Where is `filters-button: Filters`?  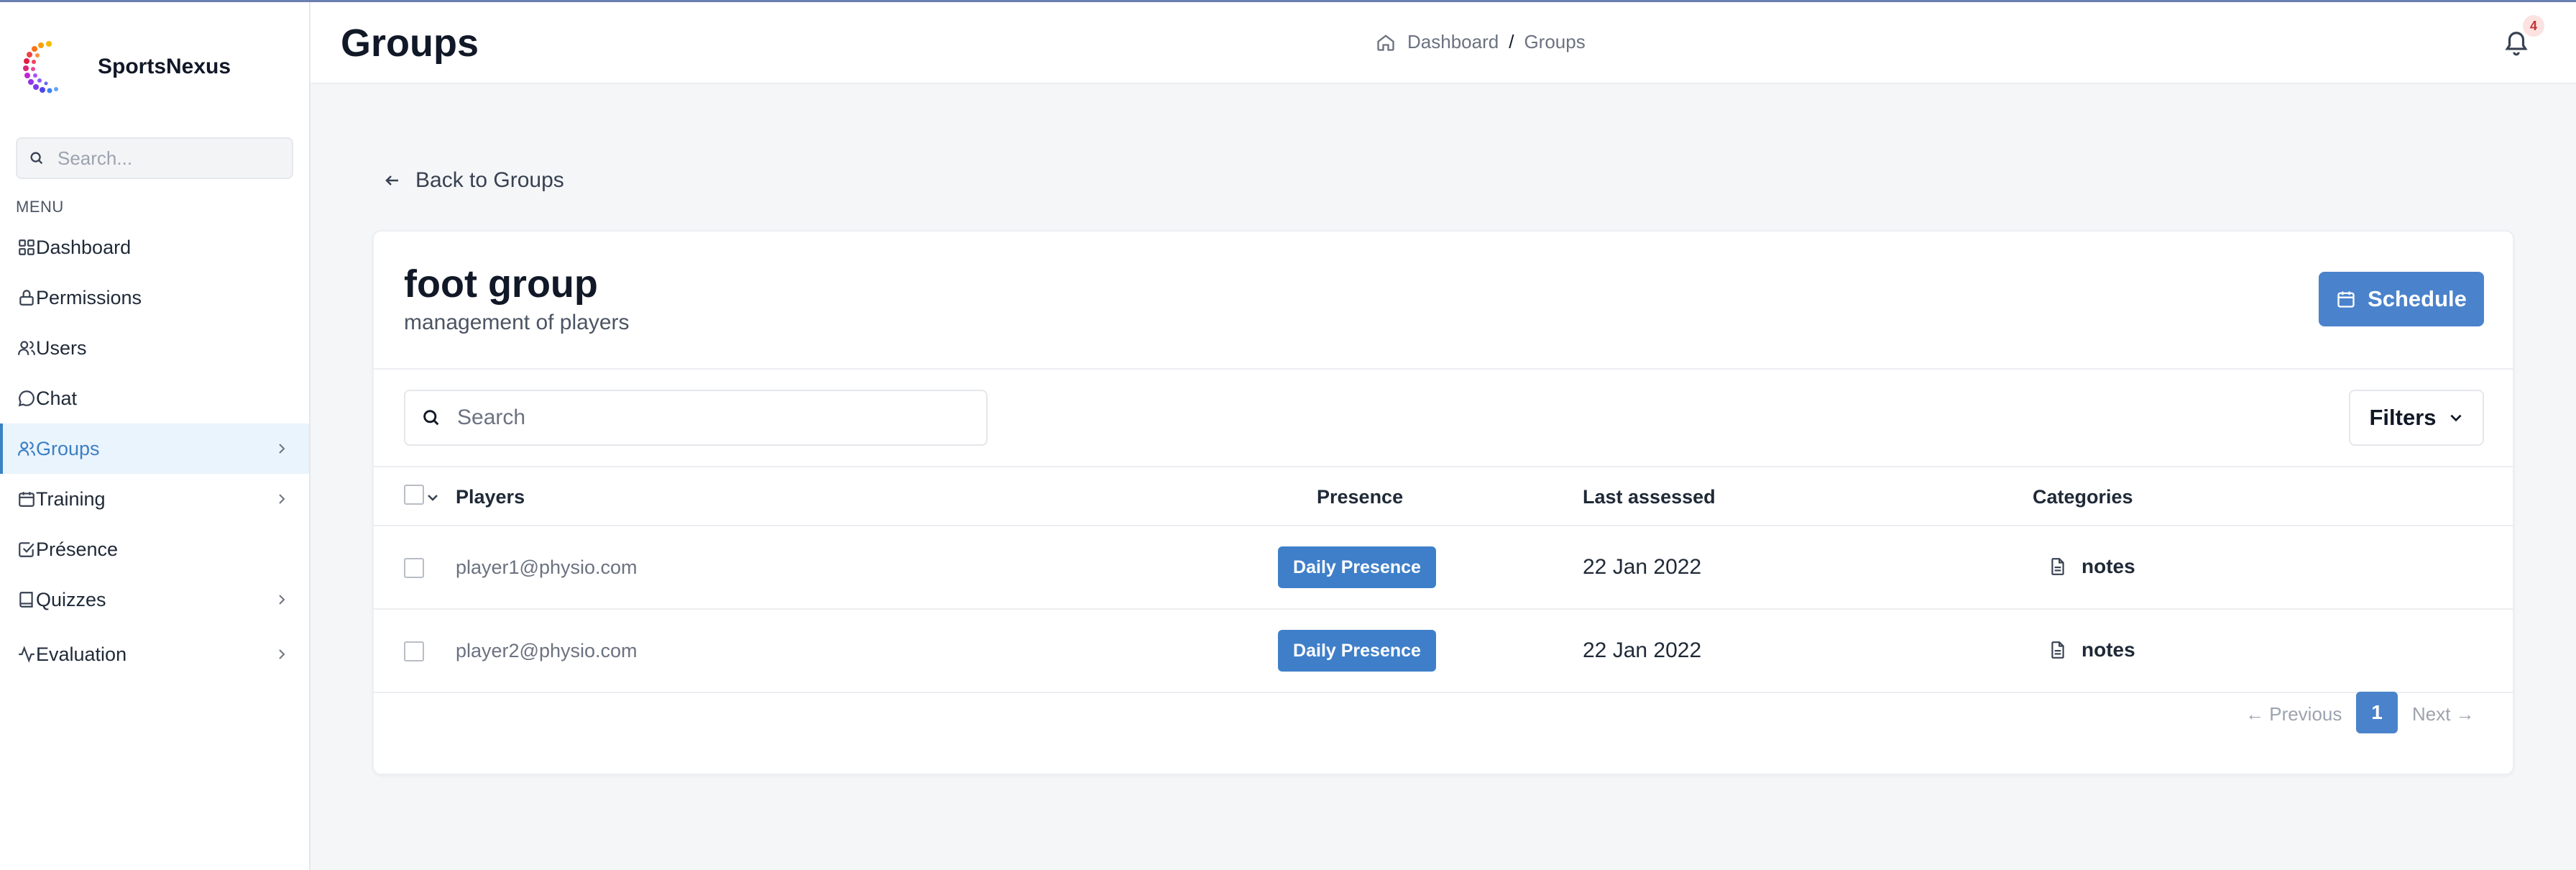 filters-button: Filters is located at coordinates (2416, 418).